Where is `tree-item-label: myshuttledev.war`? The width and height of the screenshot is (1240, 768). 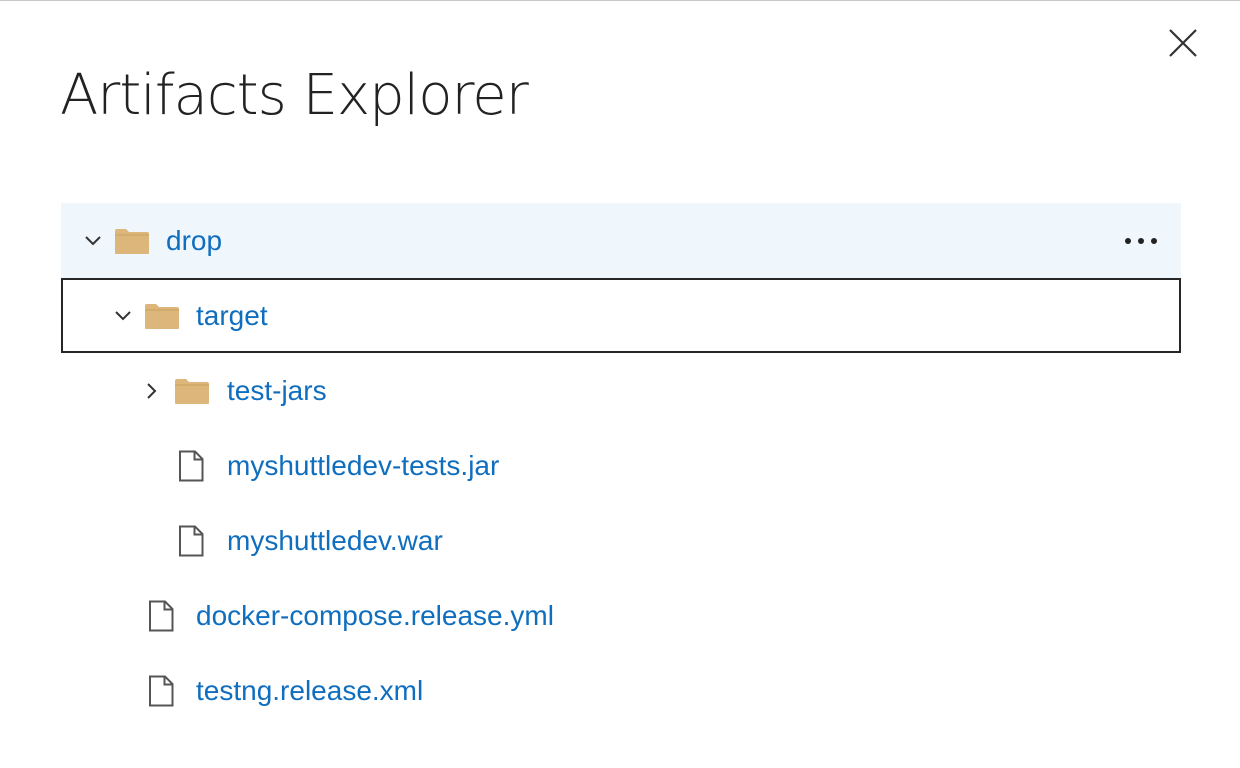
tree-item-label: myshuttledev.war is located at coordinates (335, 540).